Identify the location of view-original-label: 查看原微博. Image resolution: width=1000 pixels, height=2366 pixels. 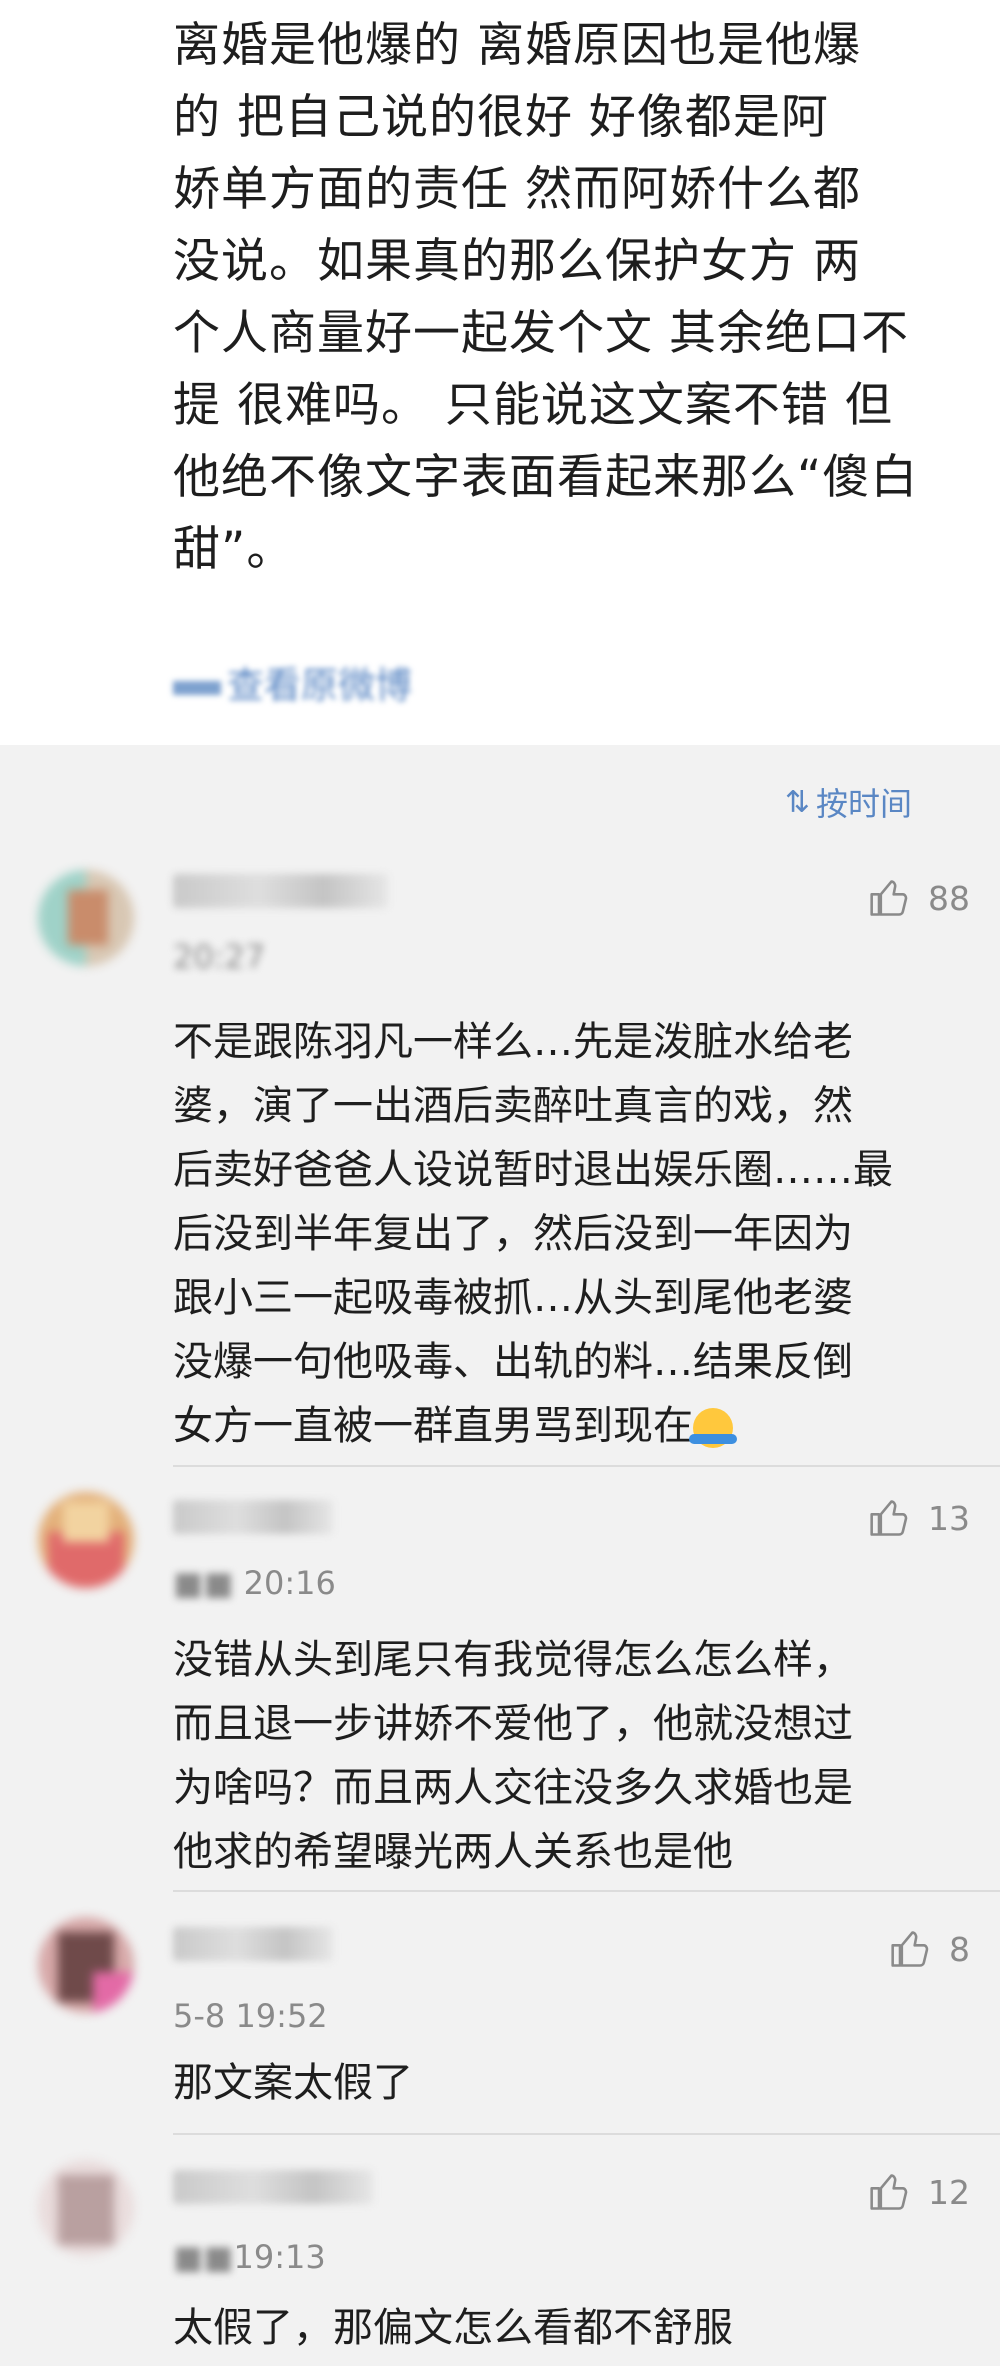
(319, 685).